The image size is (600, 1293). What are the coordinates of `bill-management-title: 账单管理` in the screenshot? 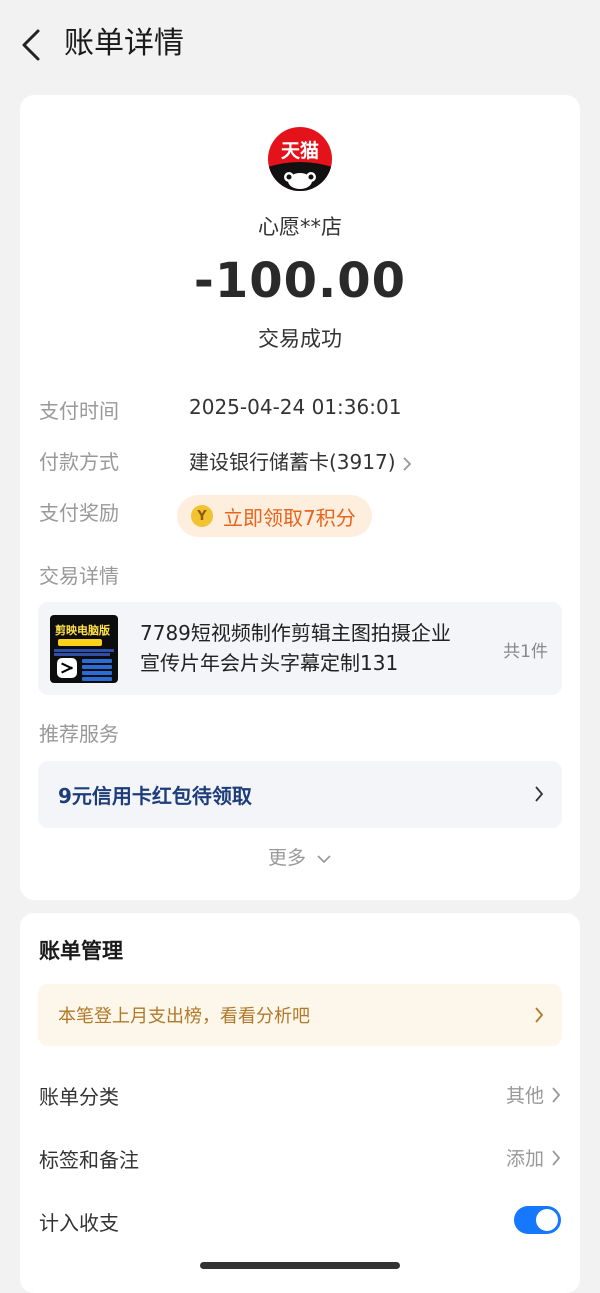 It's located at (81, 951).